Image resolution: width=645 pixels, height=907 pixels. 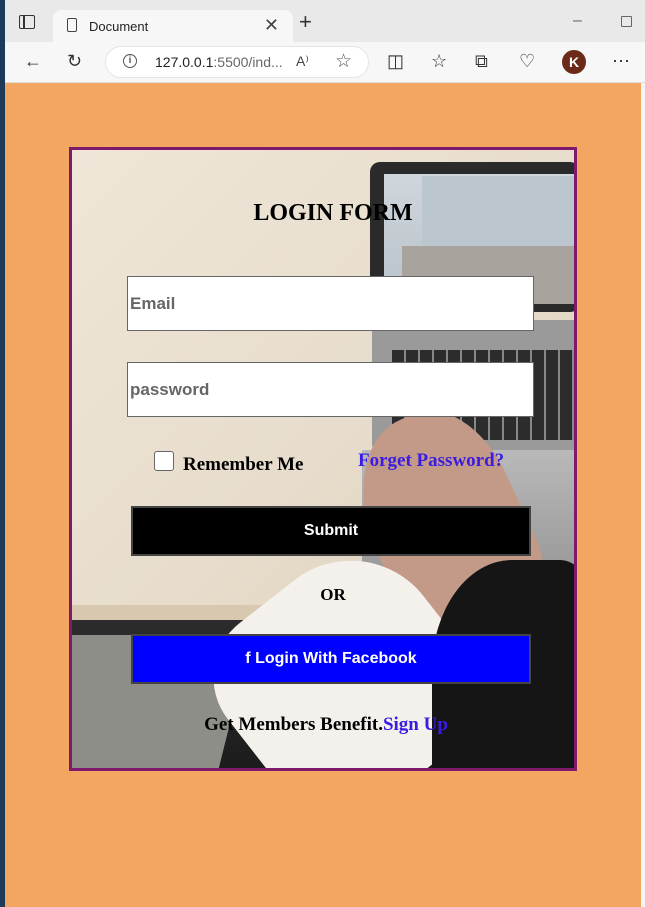 What do you see at coordinates (164, 461) in the screenshot?
I see `remember-me-checkbox` at bounding box center [164, 461].